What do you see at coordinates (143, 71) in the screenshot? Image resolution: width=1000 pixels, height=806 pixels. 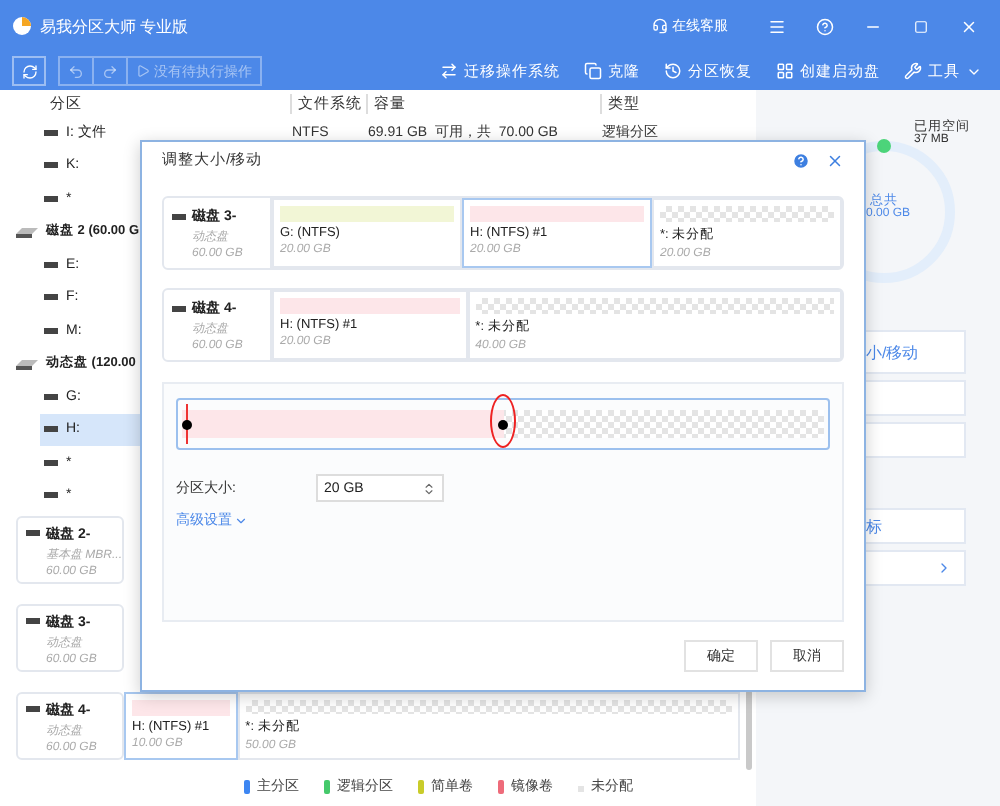 I see `play-icon` at bounding box center [143, 71].